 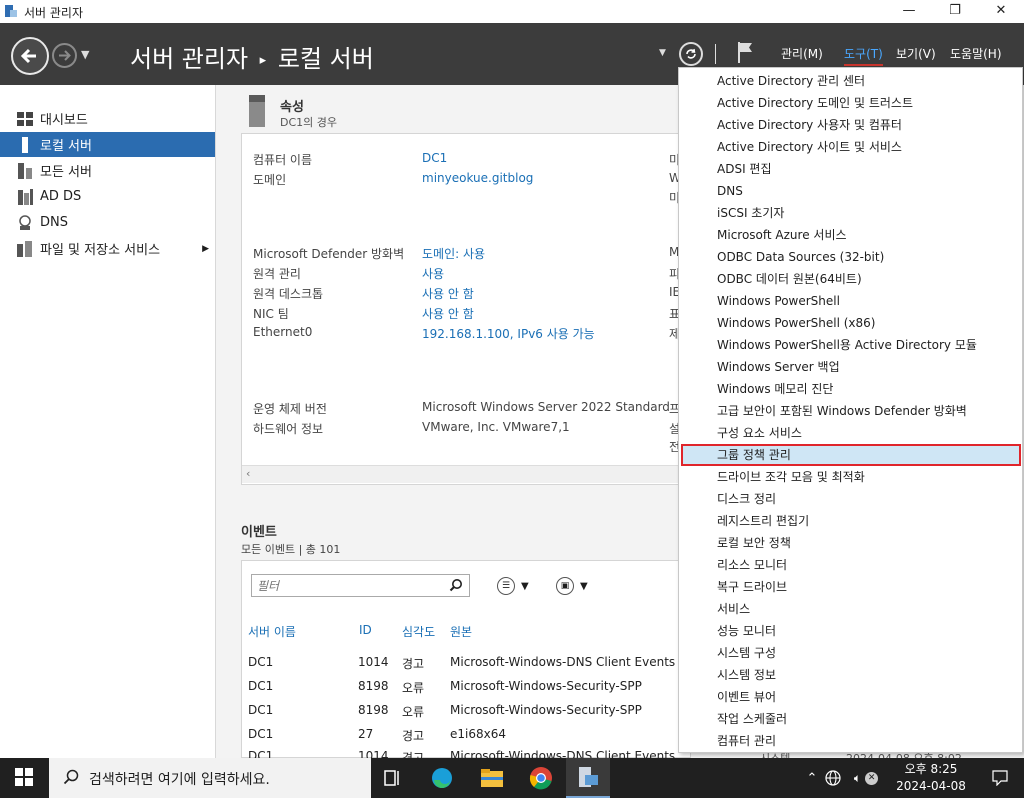 I want to click on minimize-button: —, so click(x=909, y=11).